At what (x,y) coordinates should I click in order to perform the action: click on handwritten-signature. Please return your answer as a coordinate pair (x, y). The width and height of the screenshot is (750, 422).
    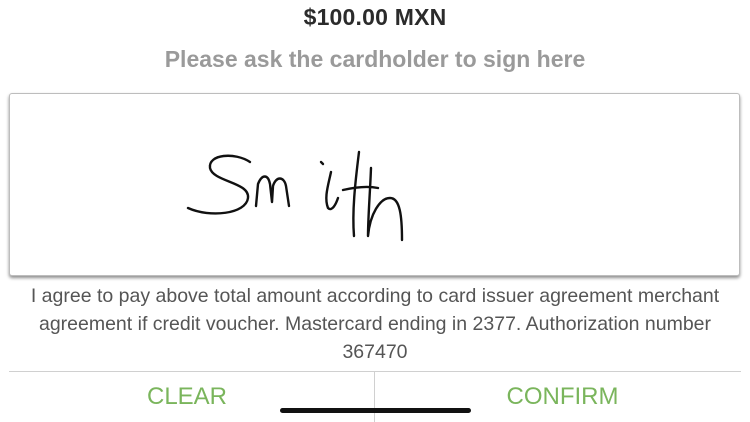
    Looking at the image, I should click on (295, 196).